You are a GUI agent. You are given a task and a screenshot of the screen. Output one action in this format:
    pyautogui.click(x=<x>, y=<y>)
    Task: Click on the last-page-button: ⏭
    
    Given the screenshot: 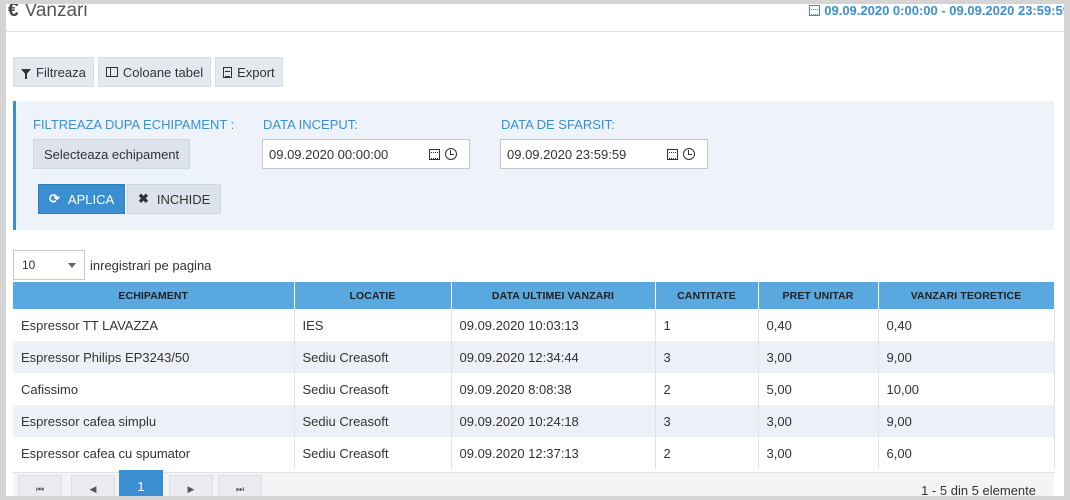 What is the action you would take?
    pyautogui.click(x=240, y=485)
    